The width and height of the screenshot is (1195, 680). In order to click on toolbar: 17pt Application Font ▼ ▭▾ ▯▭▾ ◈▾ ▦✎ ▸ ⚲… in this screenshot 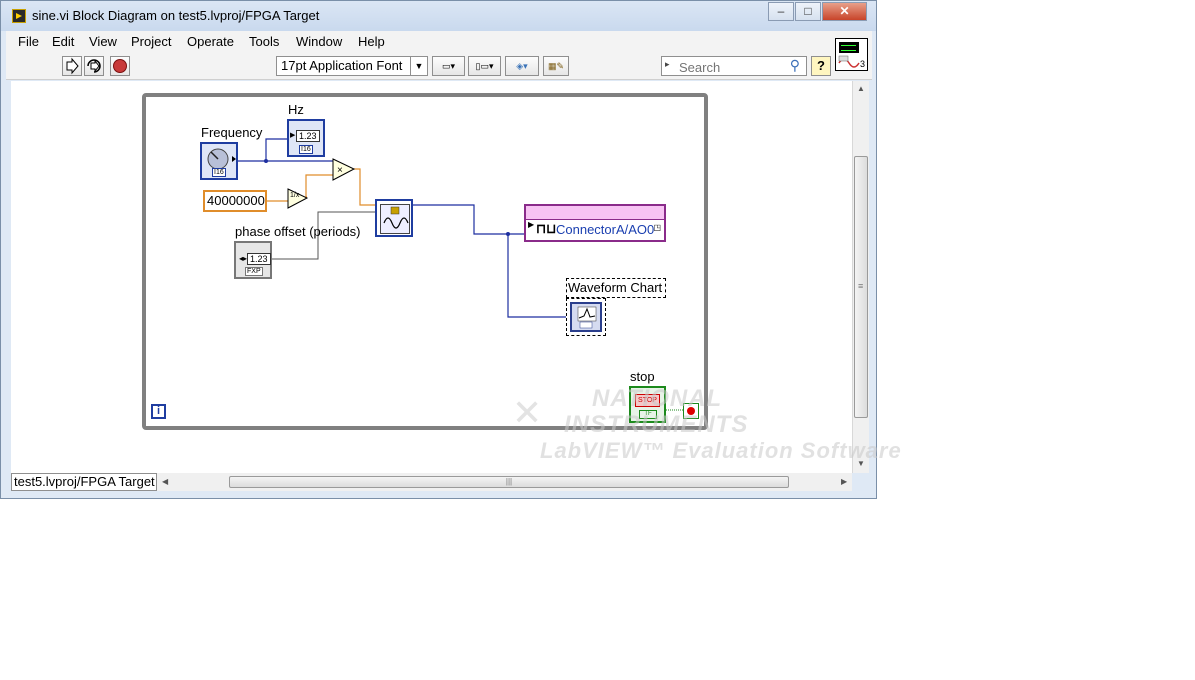, I will do `click(439, 66)`.